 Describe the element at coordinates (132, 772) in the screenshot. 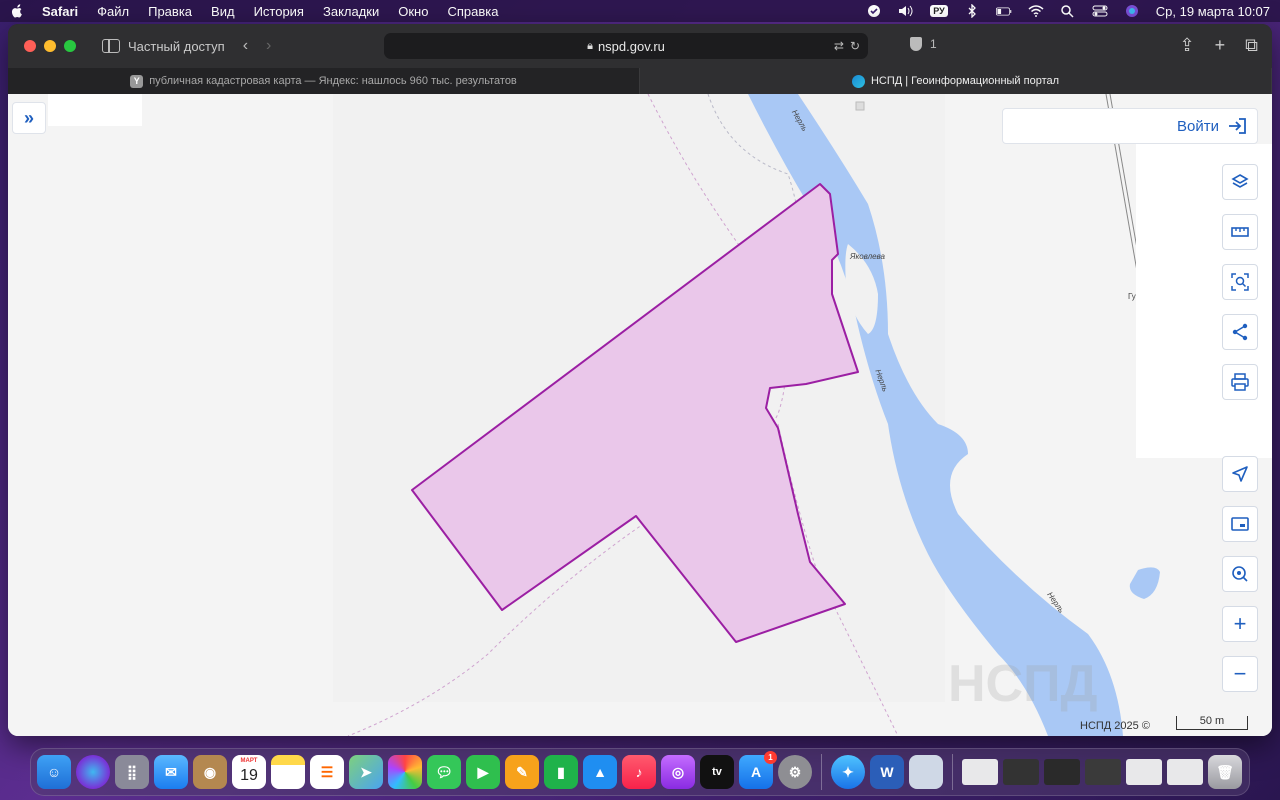

I see `launchpad-icon: ⣿` at that location.